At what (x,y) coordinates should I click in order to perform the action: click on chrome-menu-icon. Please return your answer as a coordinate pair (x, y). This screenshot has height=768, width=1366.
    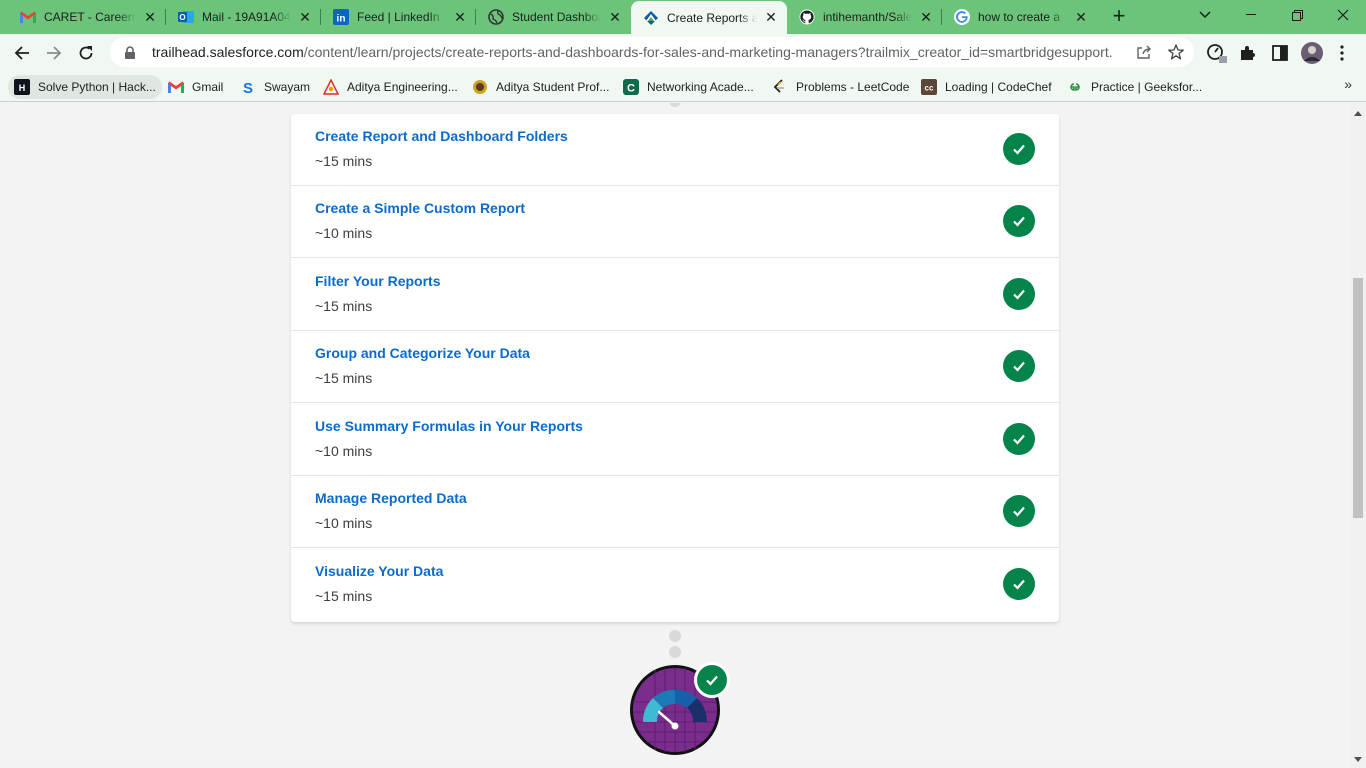
    Looking at the image, I should click on (1342, 53).